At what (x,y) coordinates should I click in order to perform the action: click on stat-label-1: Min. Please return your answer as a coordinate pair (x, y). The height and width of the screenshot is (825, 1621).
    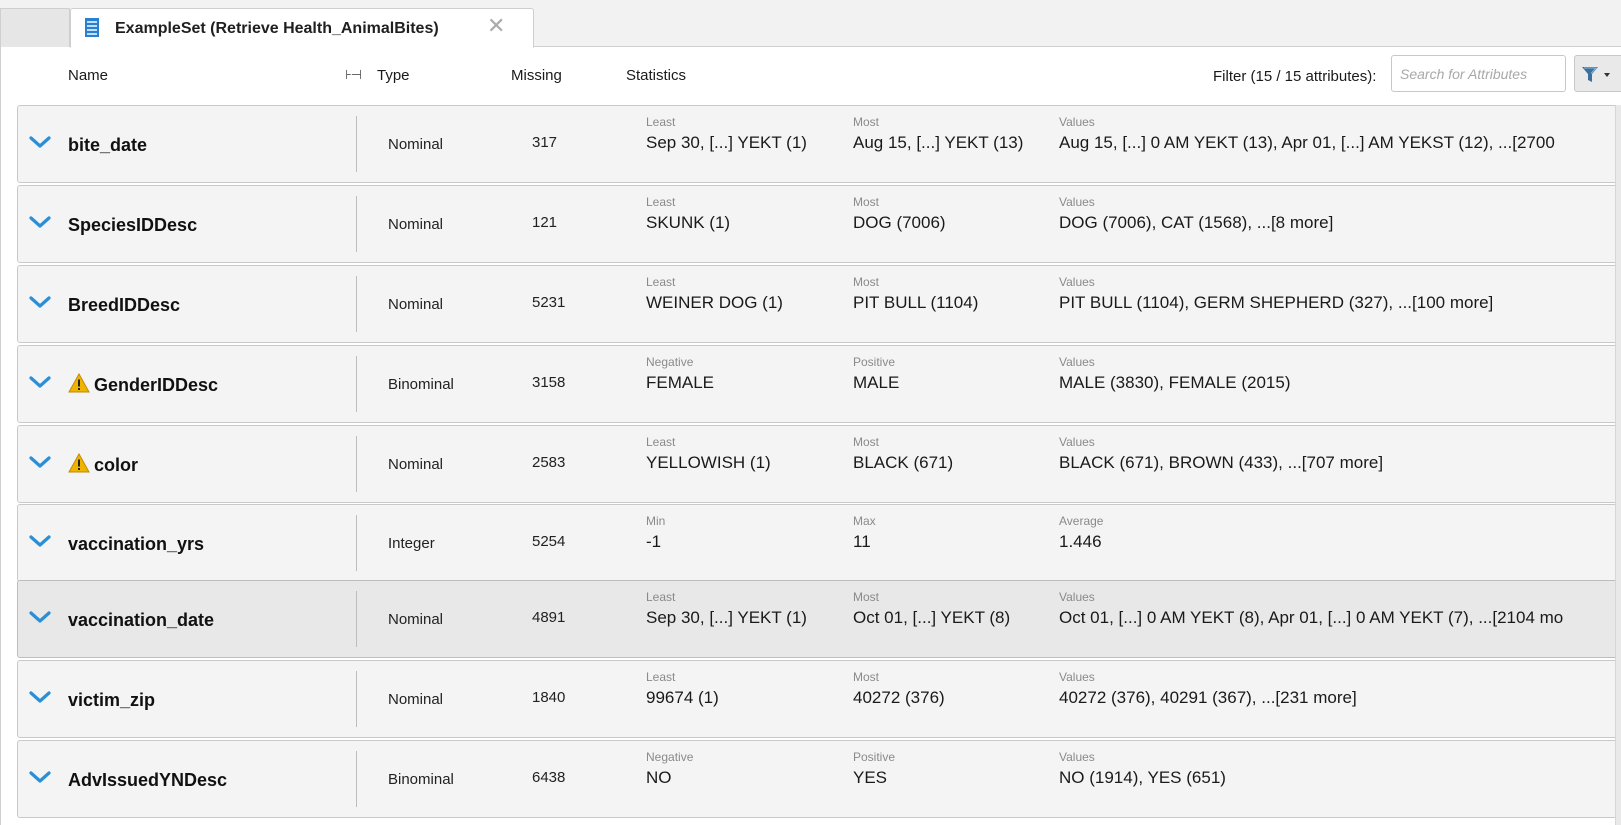
    Looking at the image, I should click on (656, 521).